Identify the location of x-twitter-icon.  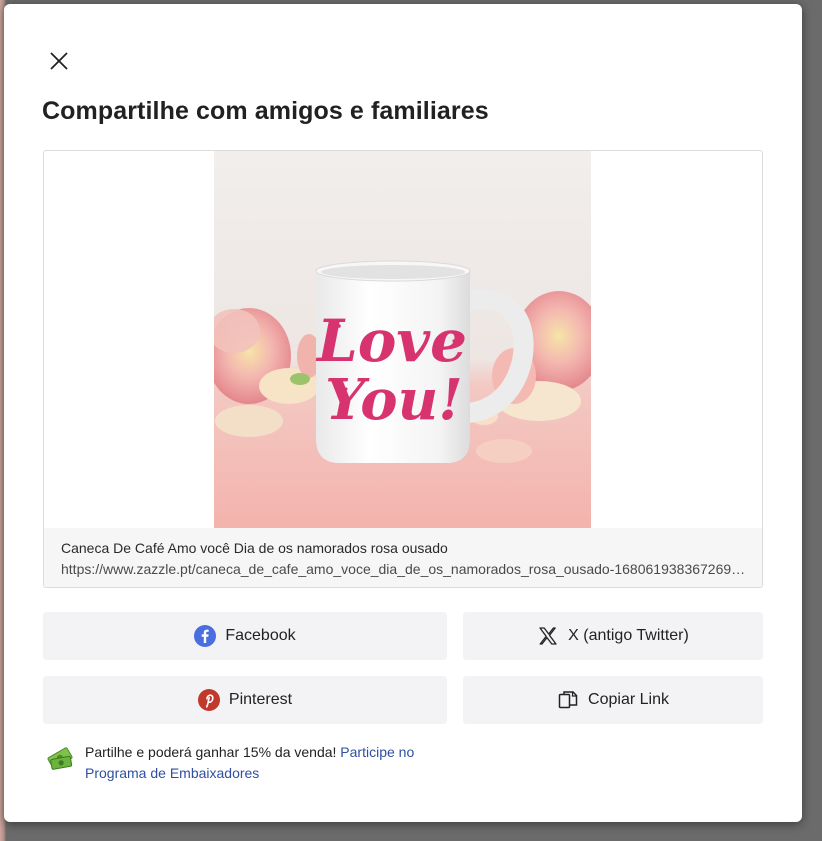
(548, 636).